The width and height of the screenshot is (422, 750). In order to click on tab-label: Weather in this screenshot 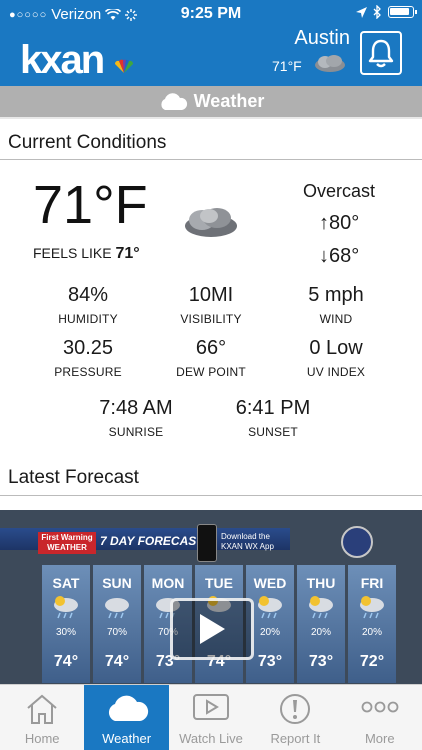, I will do `click(127, 738)`.